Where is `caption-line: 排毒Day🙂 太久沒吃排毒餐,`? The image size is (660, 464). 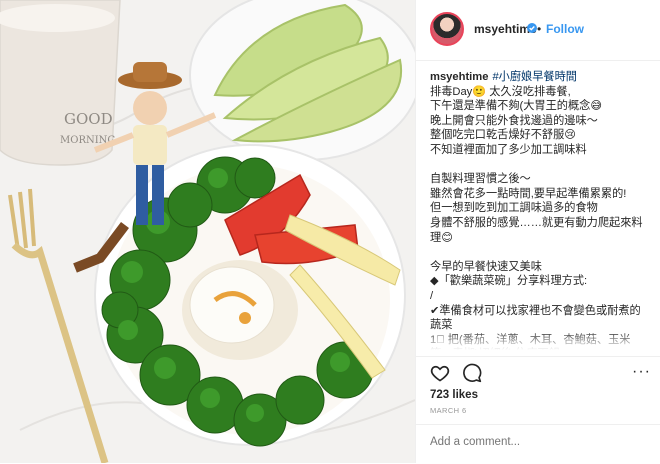 caption-line: 排毒Day🙂 太久沒吃排毒餐, is located at coordinates (500, 91).